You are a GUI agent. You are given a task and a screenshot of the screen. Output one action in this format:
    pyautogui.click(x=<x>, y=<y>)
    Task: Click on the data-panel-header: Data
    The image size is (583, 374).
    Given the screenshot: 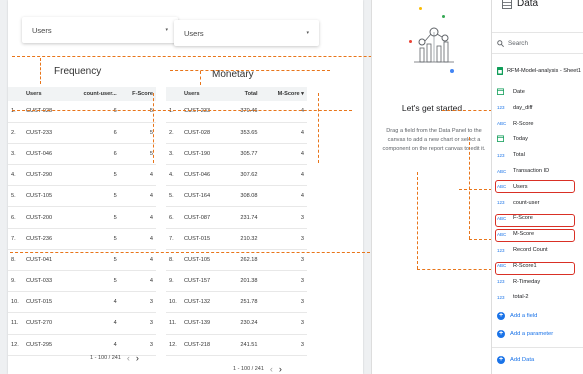 What is the action you would take?
    pyautogui.click(x=520, y=4)
    